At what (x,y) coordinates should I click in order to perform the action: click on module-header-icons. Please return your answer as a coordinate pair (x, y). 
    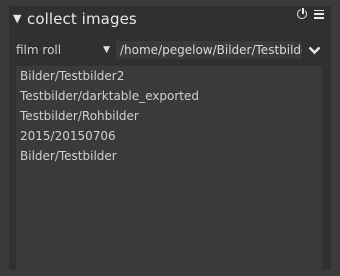
    Looking at the image, I should click on (310, 13).